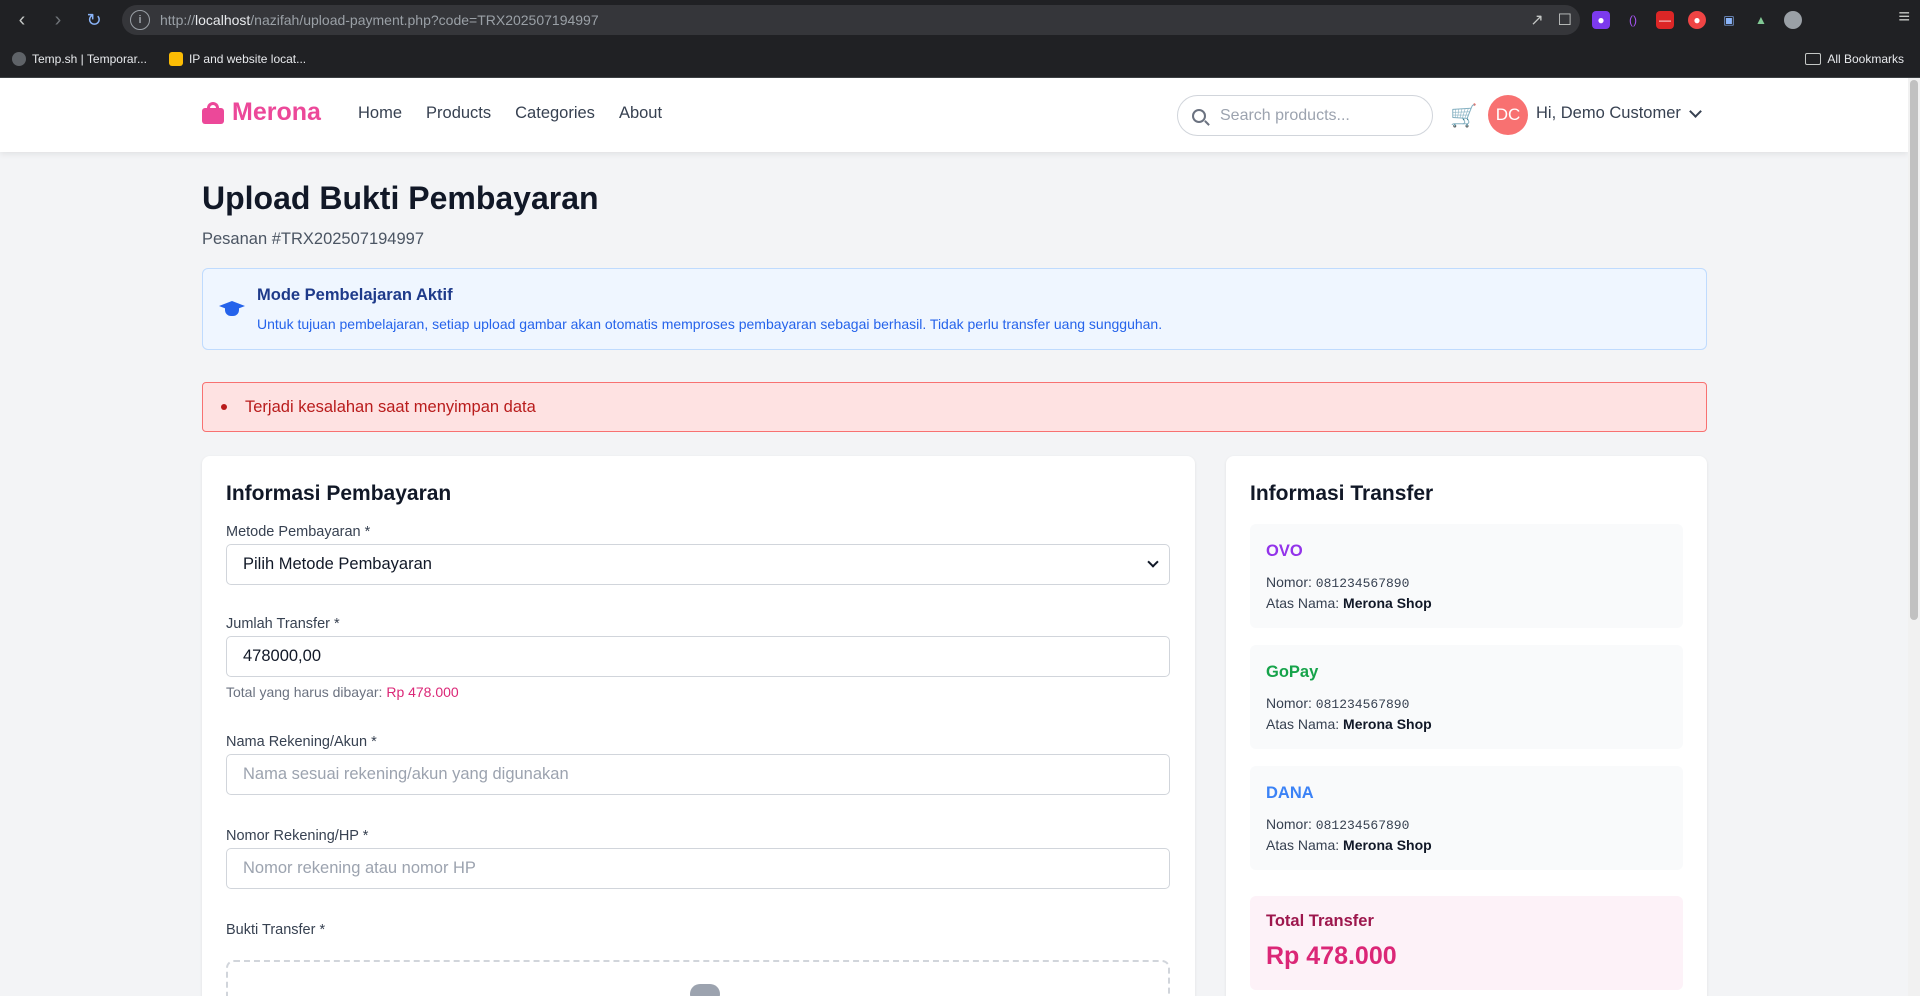 This screenshot has height=996, width=1920. I want to click on account-number-field, so click(698, 868).